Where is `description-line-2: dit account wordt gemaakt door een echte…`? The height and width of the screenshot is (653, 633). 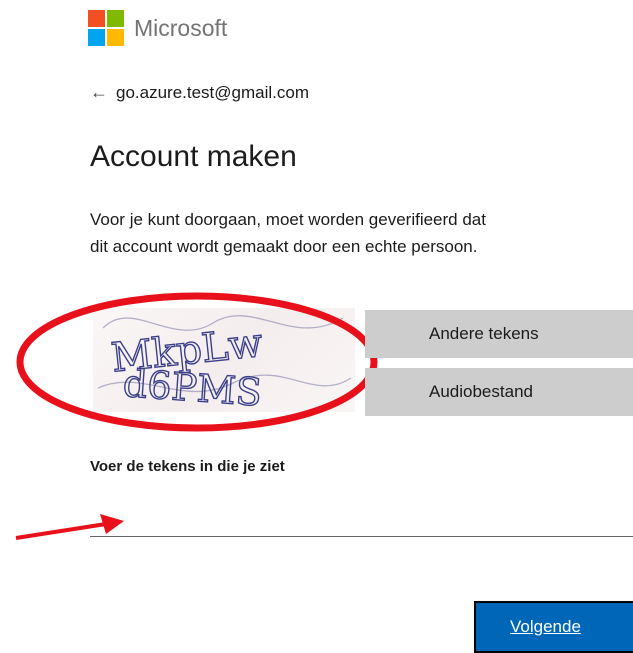 description-line-2: dit account wordt gemaakt door een echte… is located at coordinates (284, 246).